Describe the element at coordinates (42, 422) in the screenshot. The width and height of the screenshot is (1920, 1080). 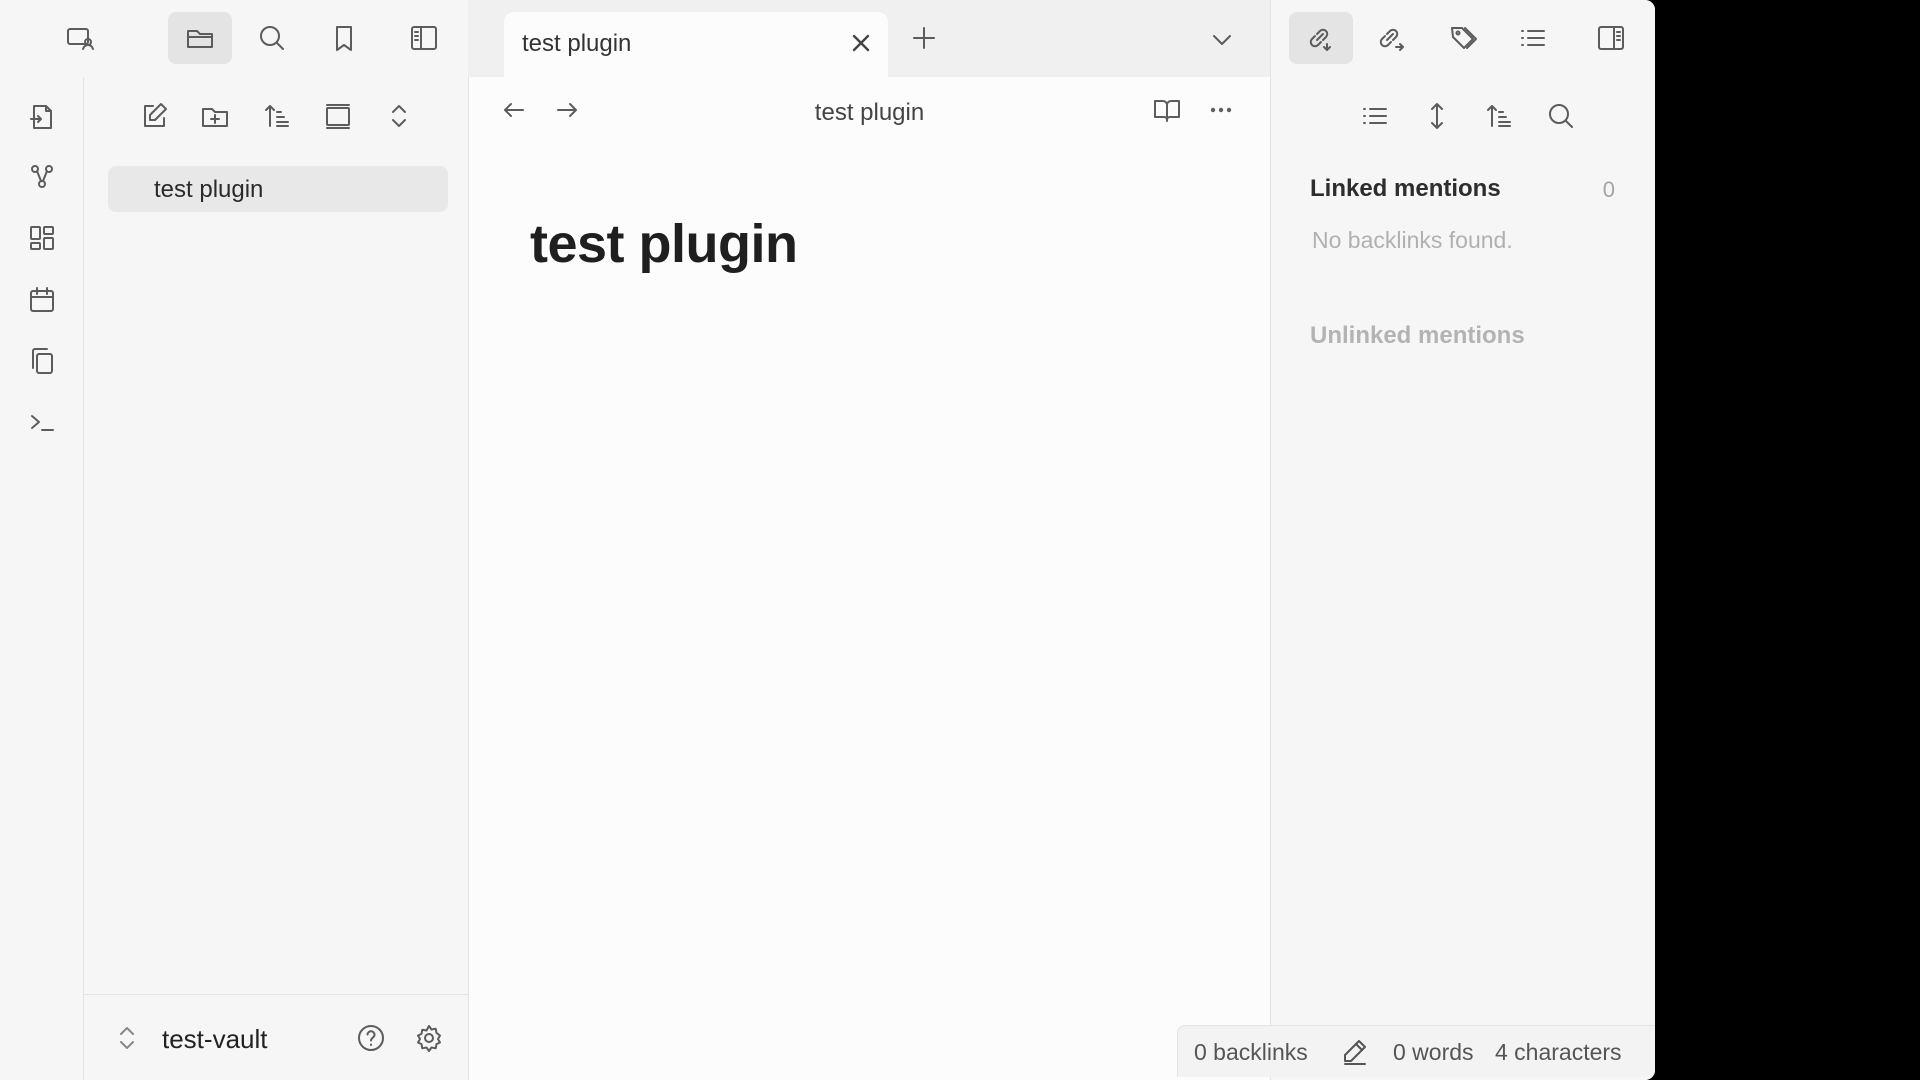
I see `command-palette-icon` at that location.